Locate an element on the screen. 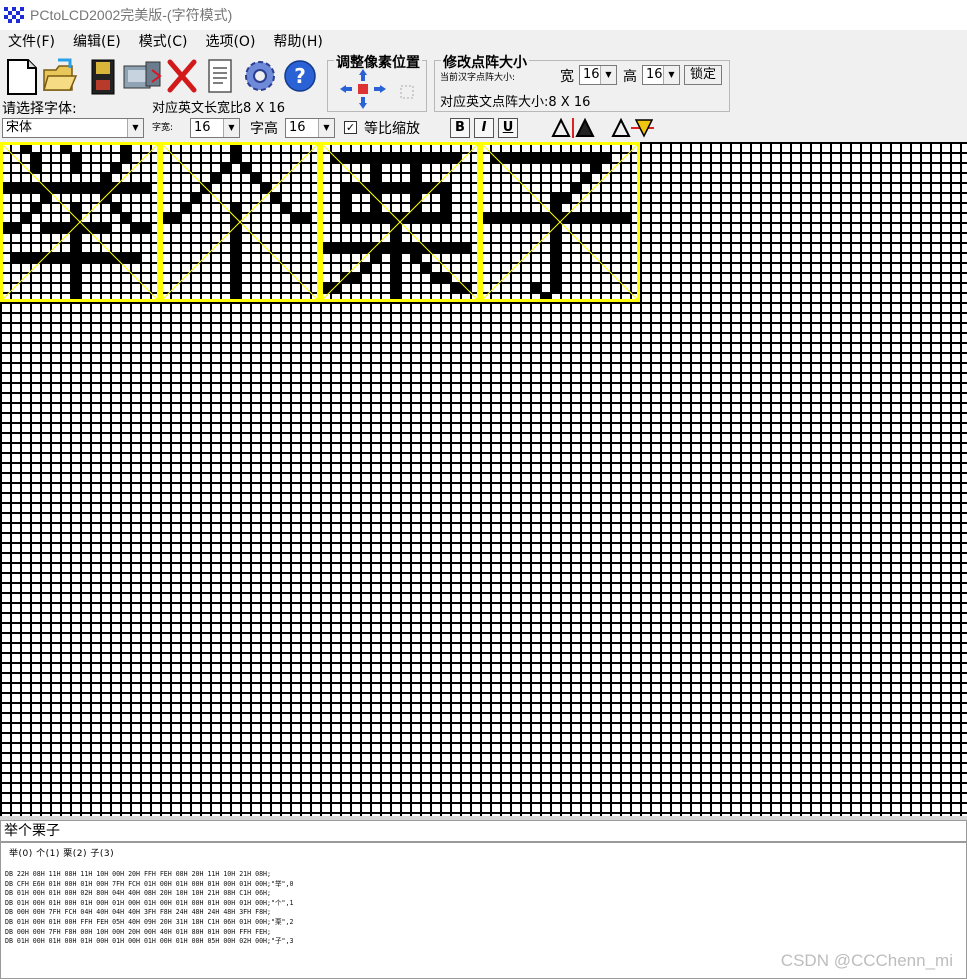 The image size is (967, 979). height-label: 高 is located at coordinates (630, 77).